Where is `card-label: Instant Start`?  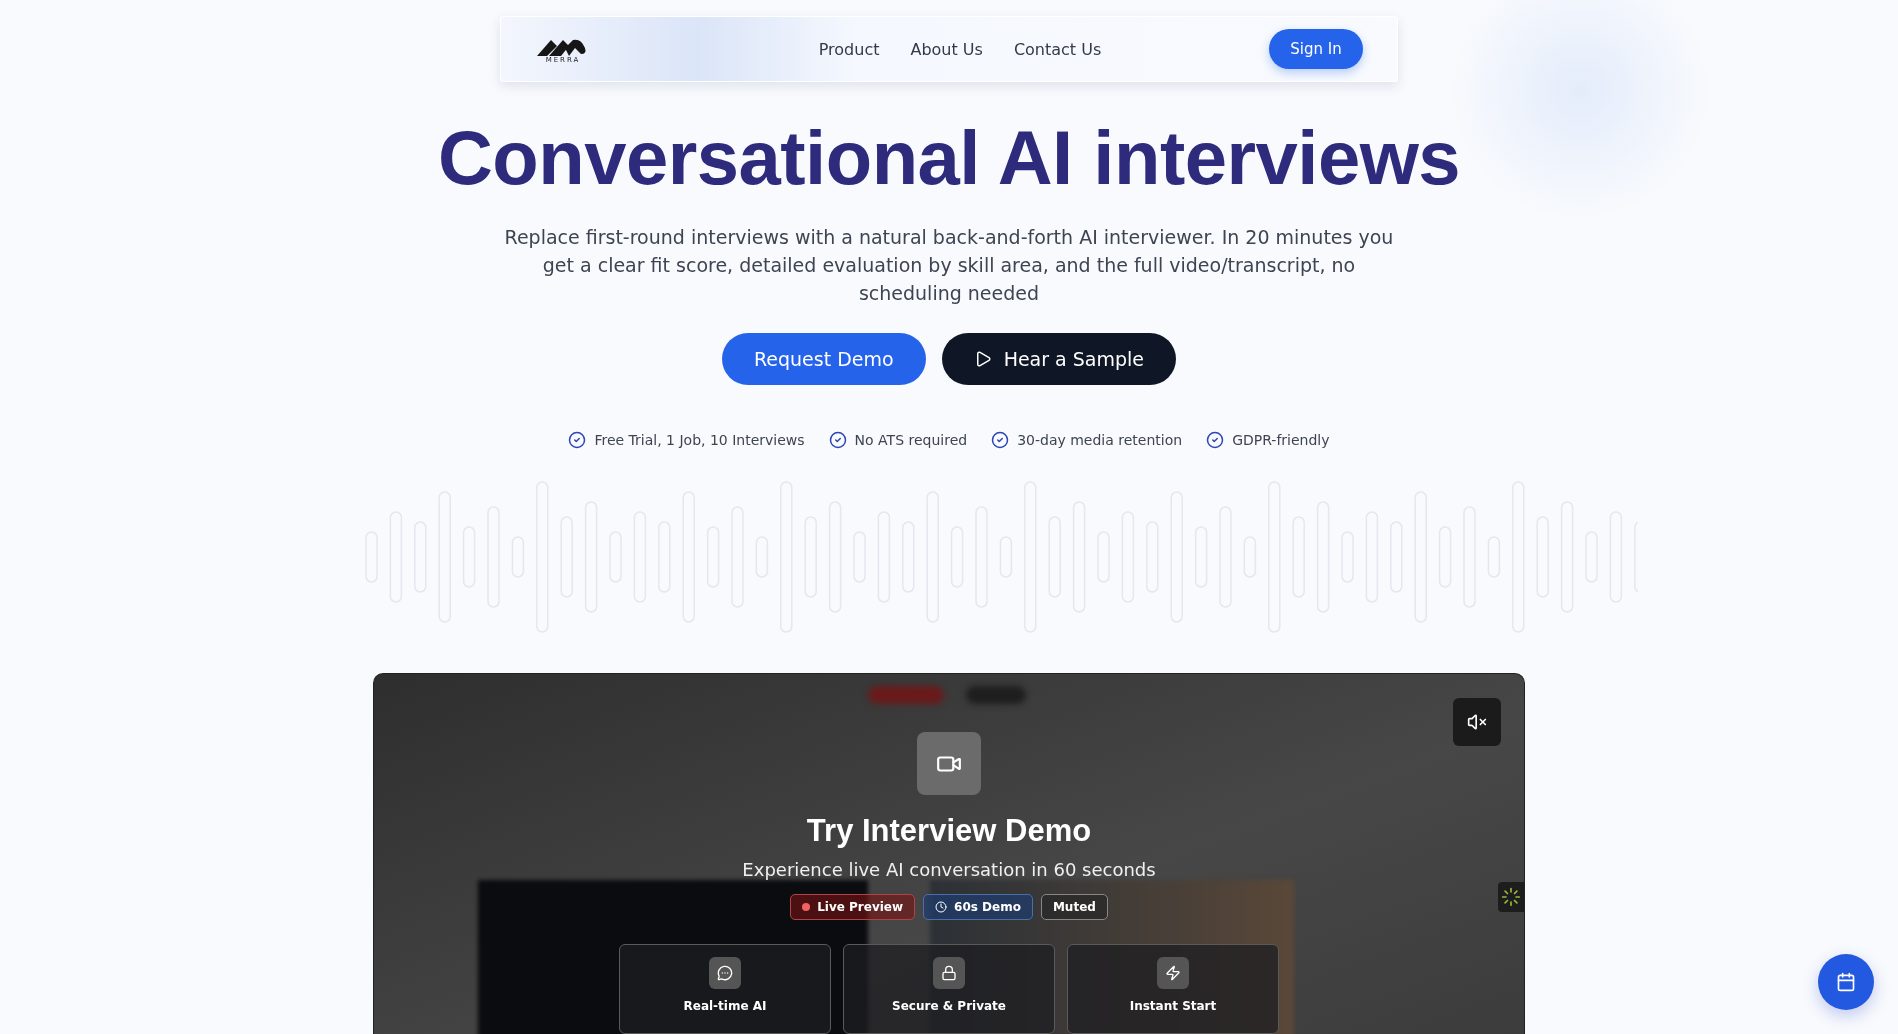
card-label: Instant Start is located at coordinates (1173, 1006).